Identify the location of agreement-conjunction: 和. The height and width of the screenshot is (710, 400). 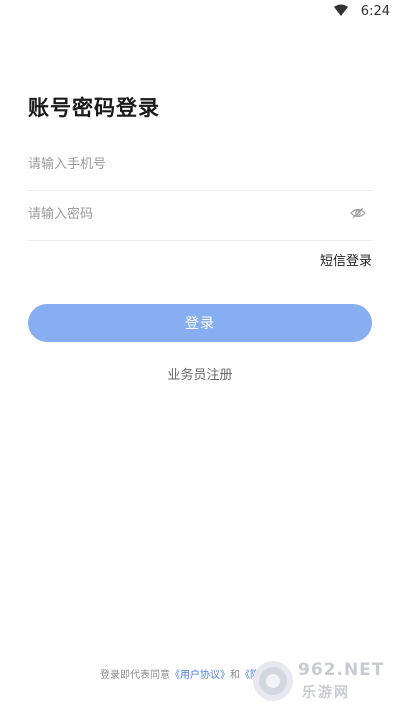
(235, 675).